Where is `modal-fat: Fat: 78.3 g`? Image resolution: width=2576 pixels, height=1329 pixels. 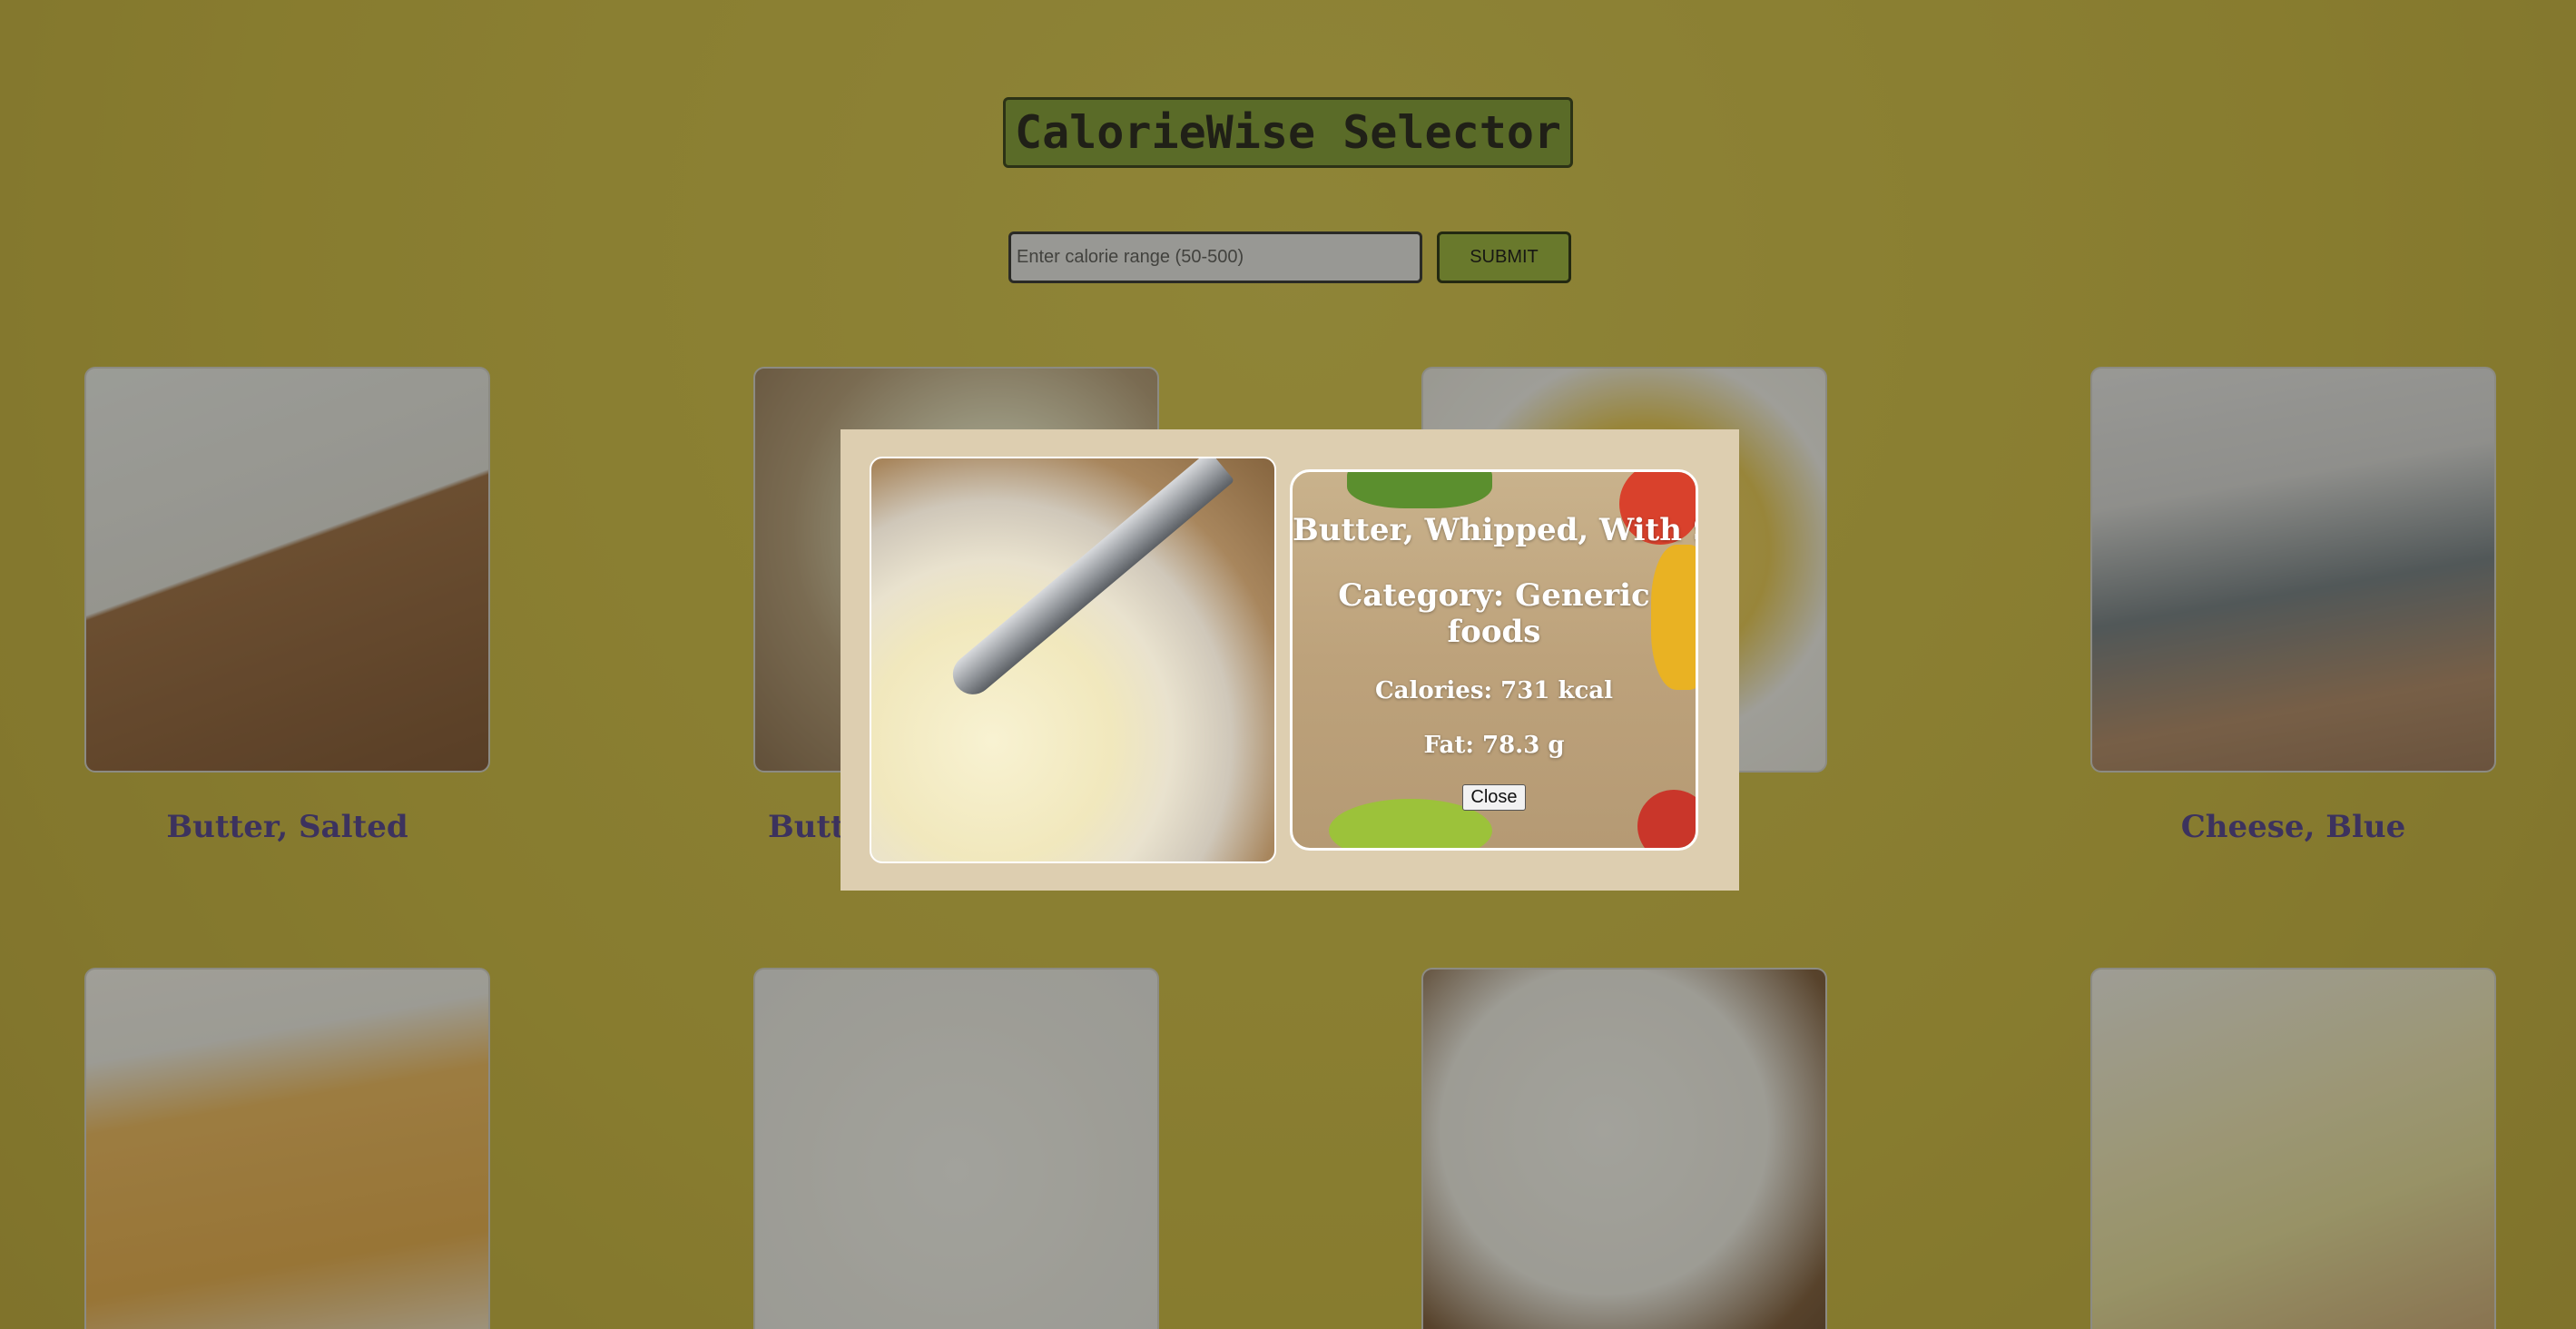 modal-fat: Fat: 78.3 g is located at coordinates (1494, 746).